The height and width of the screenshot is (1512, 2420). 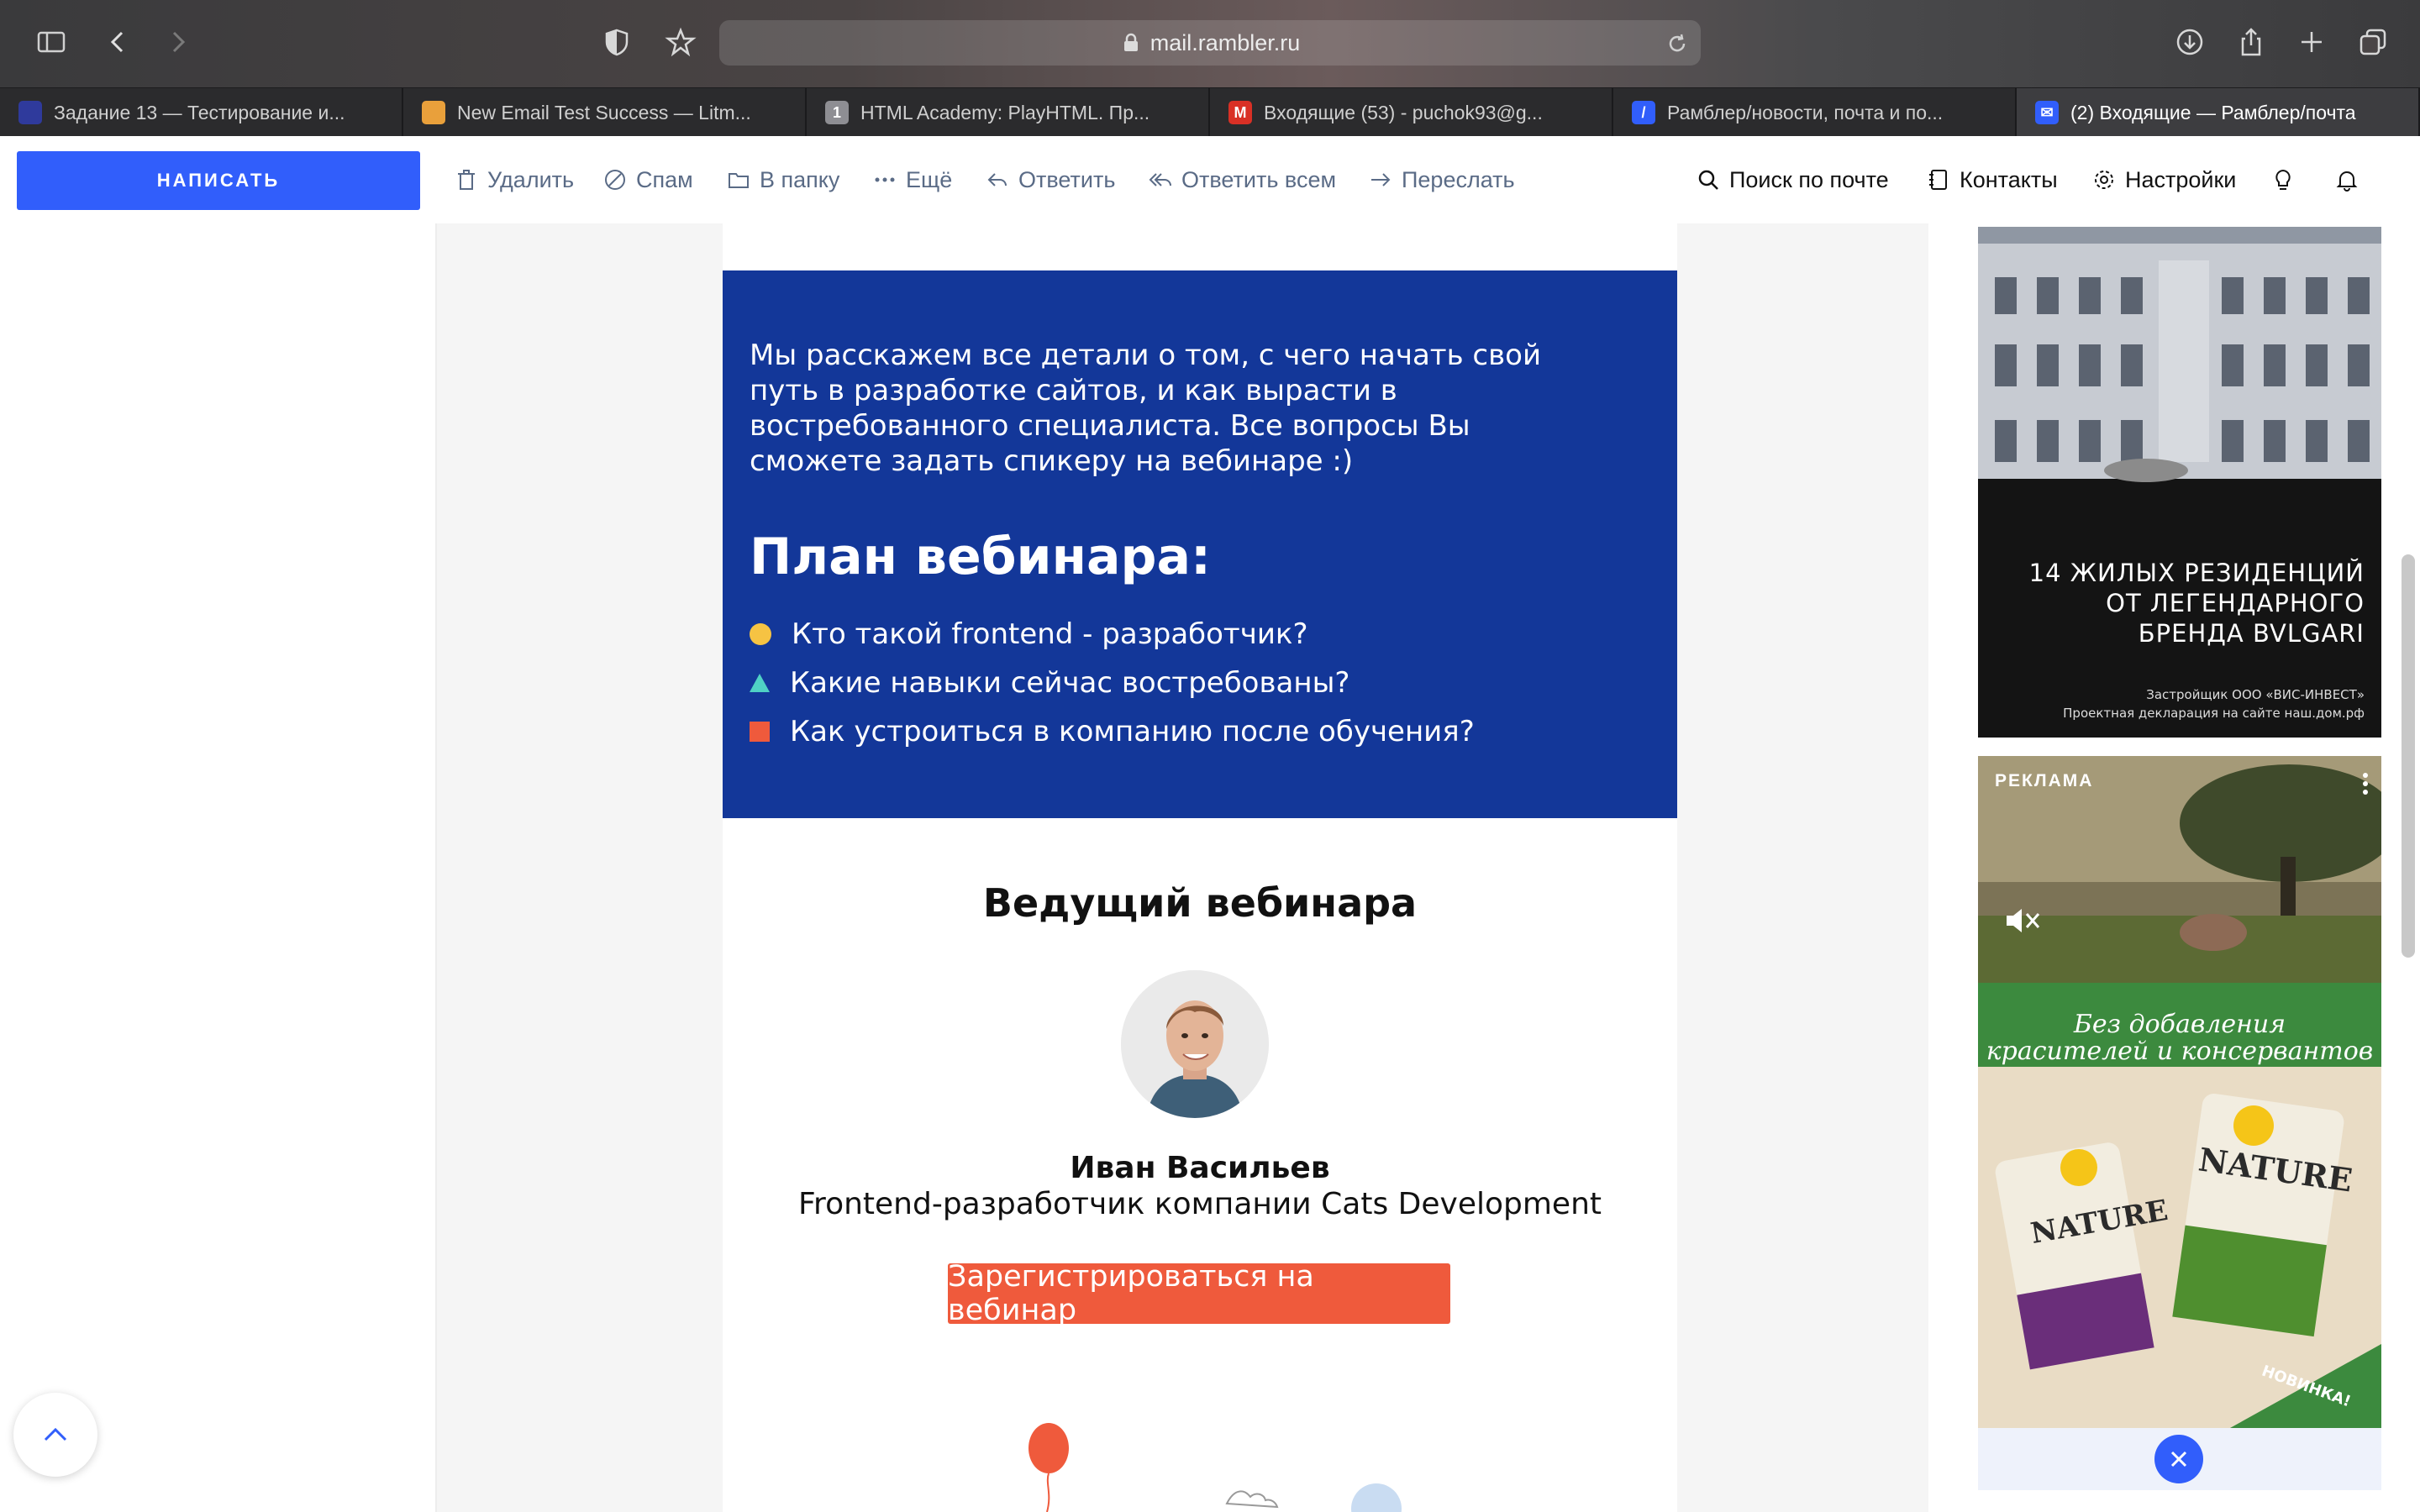 What do you see at coordinates (1050, 634) in the screenshot?
I see `plan-item-text: Кто такой frontend - разработчик?` at bounding box center [1050, 634].